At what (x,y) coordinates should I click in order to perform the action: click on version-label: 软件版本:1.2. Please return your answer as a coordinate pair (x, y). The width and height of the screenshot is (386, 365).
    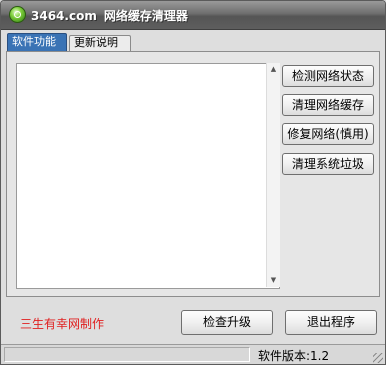
    Looking at the image, I should click on (294, 356).